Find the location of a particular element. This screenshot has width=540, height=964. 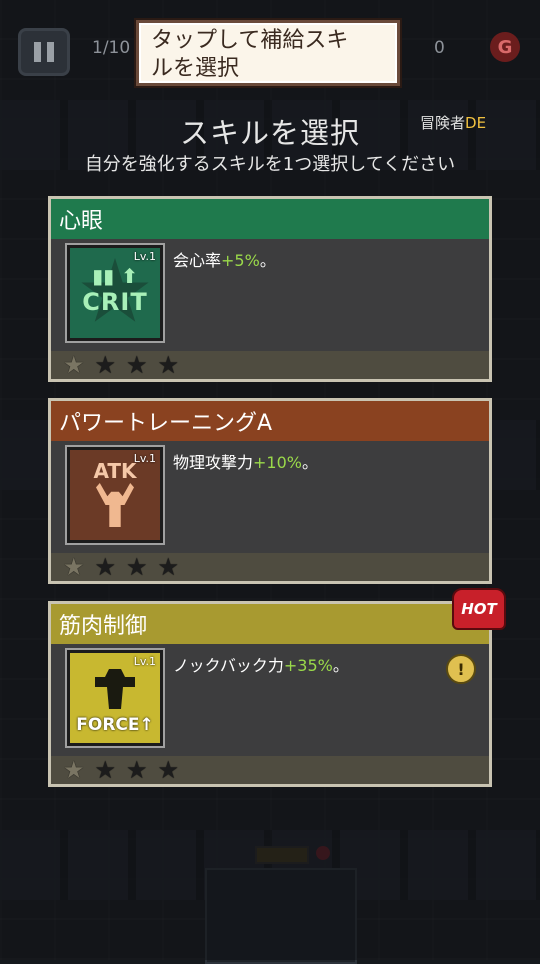

strongman-icon is located at coordinates (115, 689).